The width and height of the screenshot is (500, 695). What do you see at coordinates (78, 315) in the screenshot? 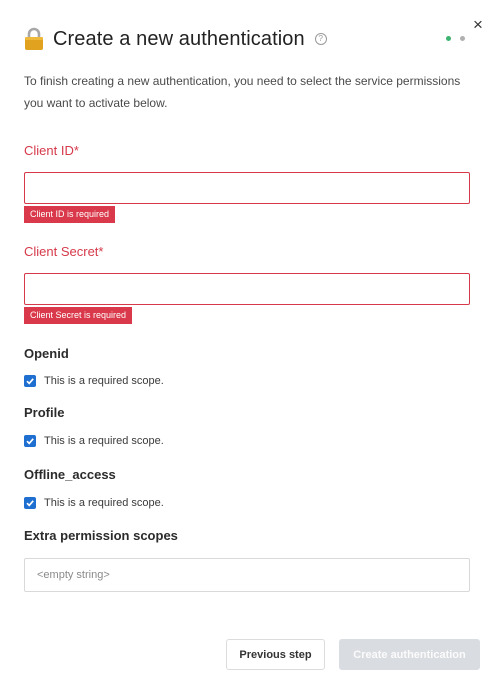
I see `client-secret-error-badge: Client Secret is required` at bounding box center [78, 315].